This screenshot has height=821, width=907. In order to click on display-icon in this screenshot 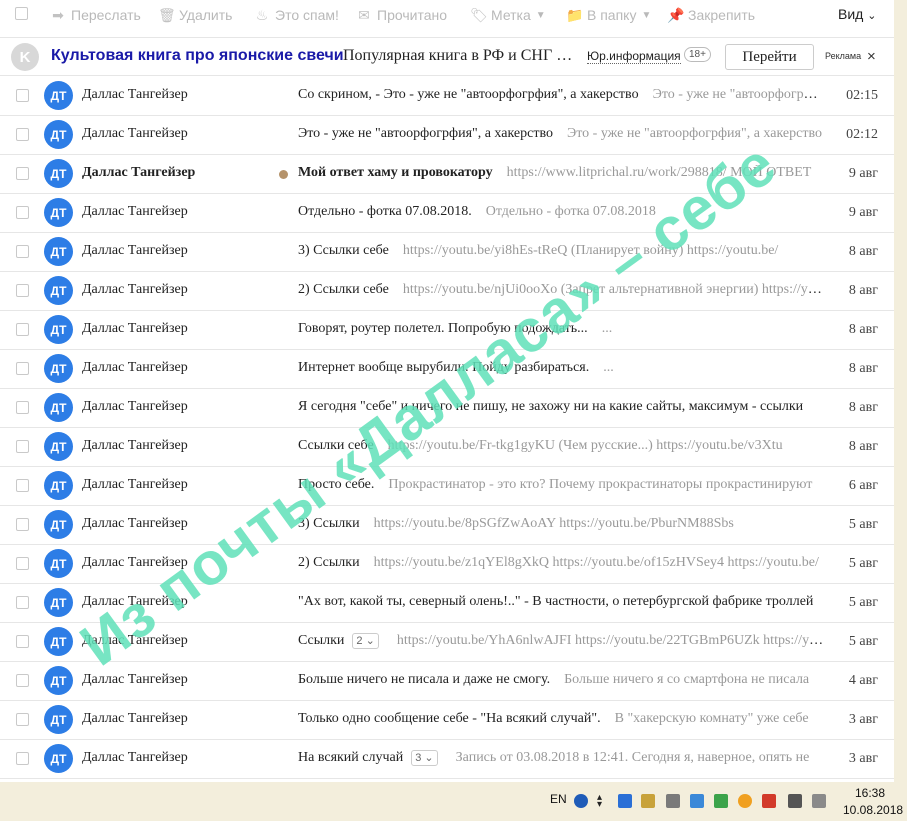, I will do `click(795, 801)`.